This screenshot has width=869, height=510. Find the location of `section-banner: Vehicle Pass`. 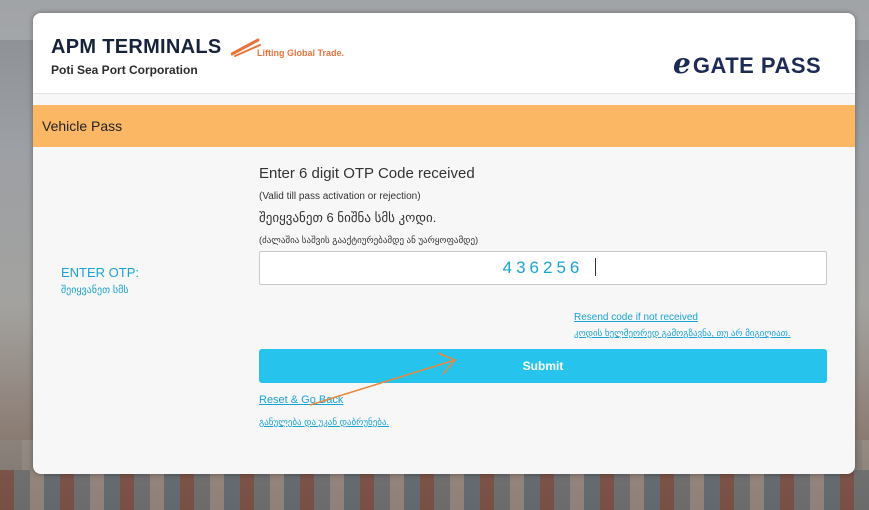

section-banner: Vehicle Pass is located at coordinates (444, 126).